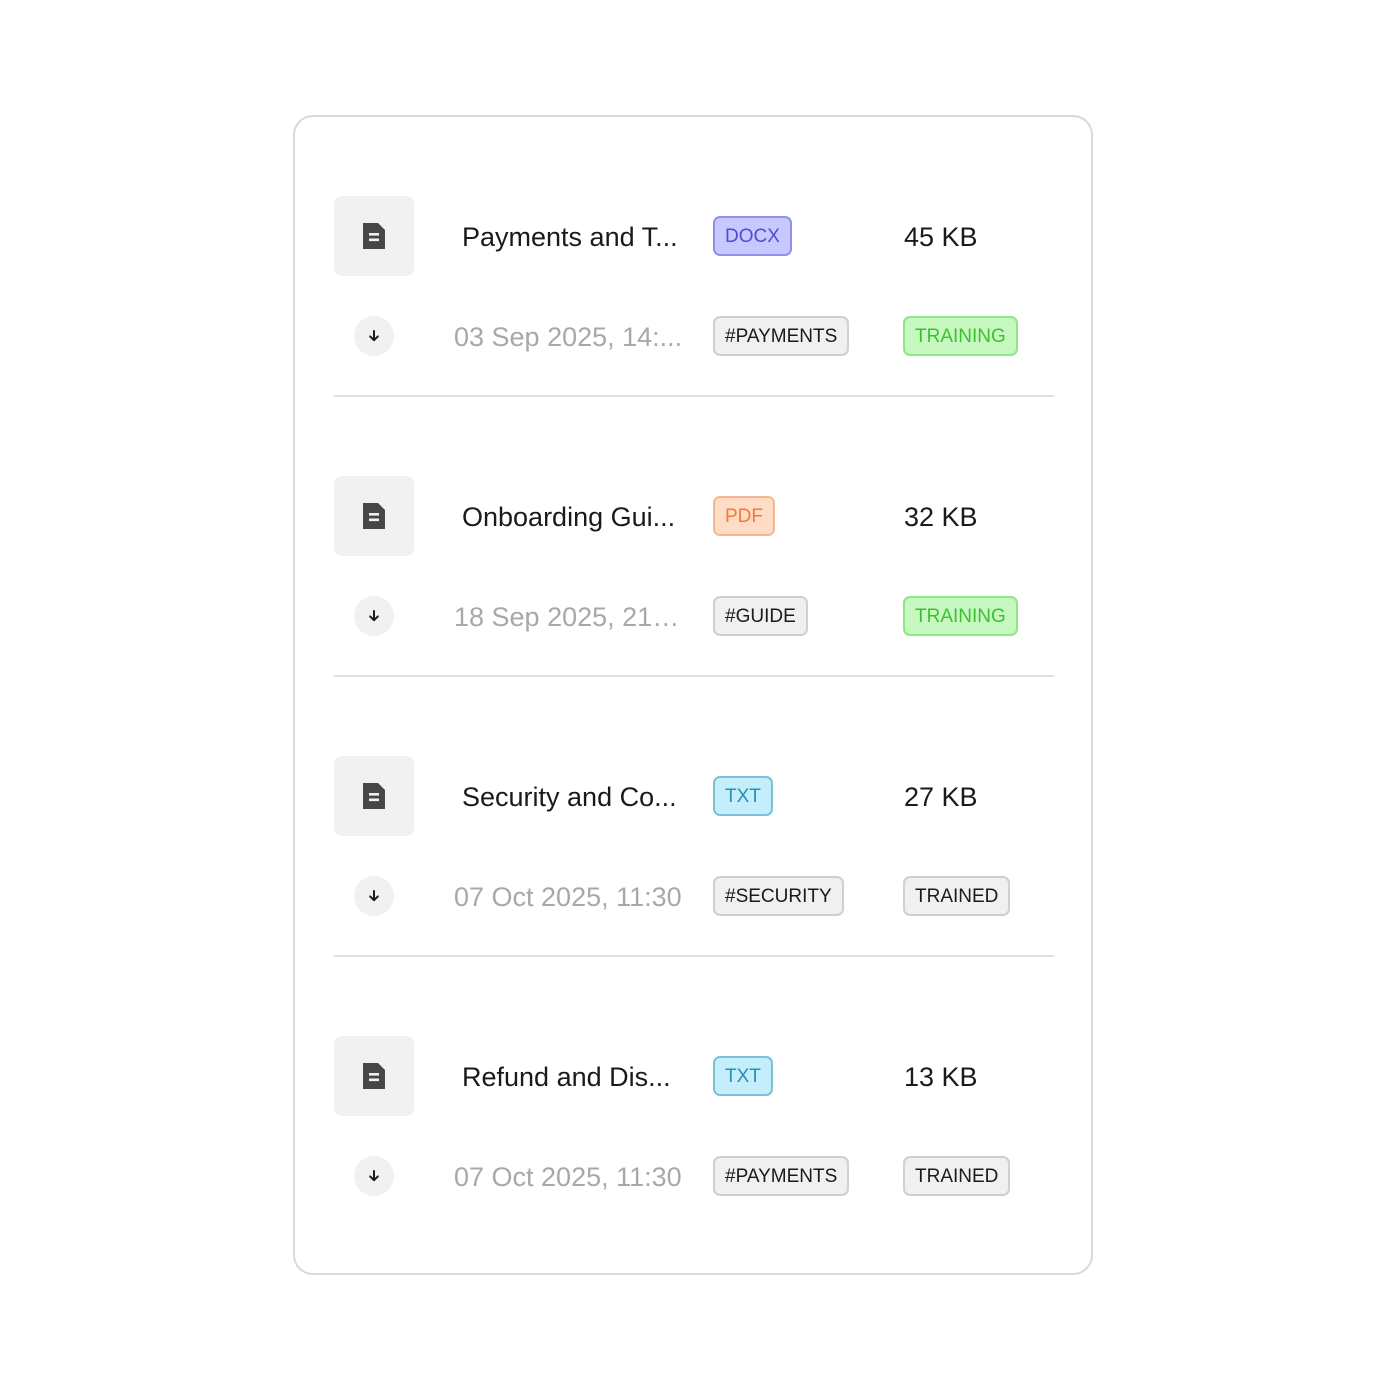 Image resolution: width=1390 pixels, height=1390 pixels. I want to click on tag-badge: #GUIDE, so click(760, 616).